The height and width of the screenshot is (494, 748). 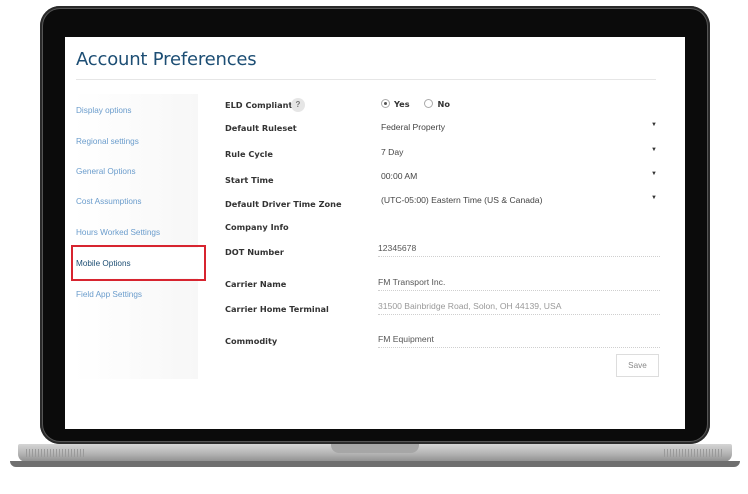 I want to click on laptop-vent-right, so click(x=694, y=453).